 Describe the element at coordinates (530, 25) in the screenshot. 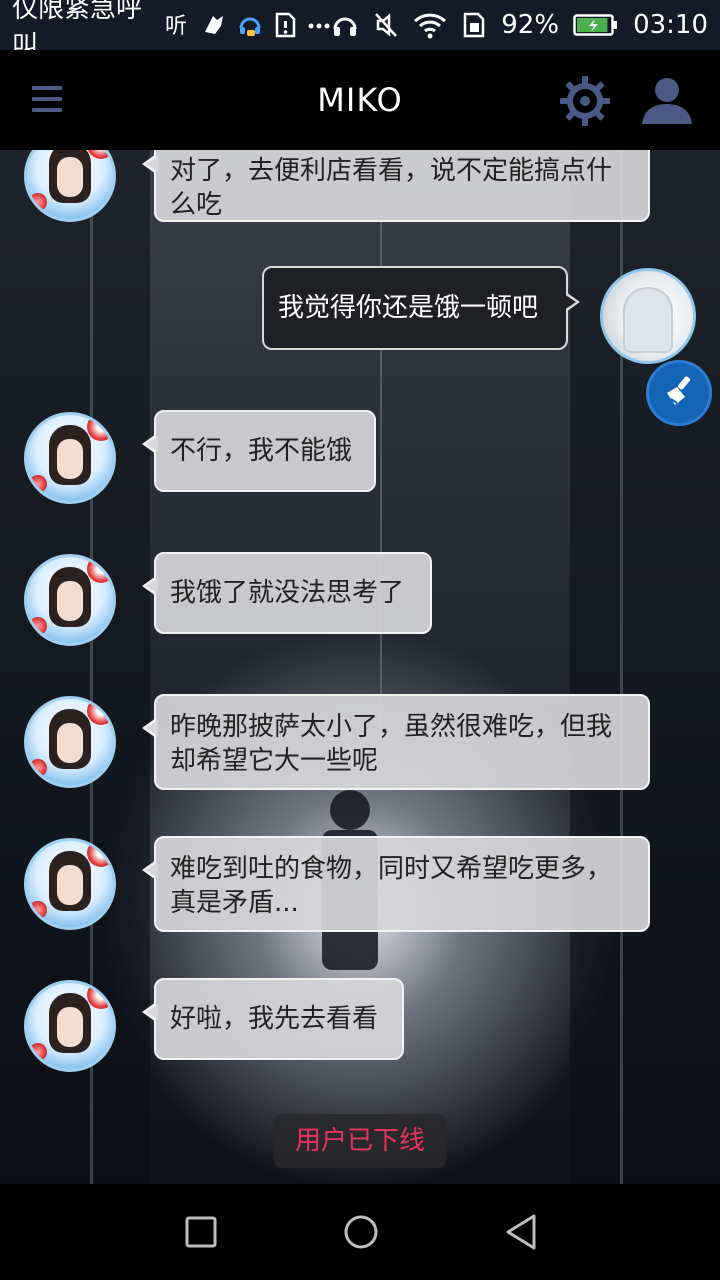

I see `battery-percent: 92%` at that location.